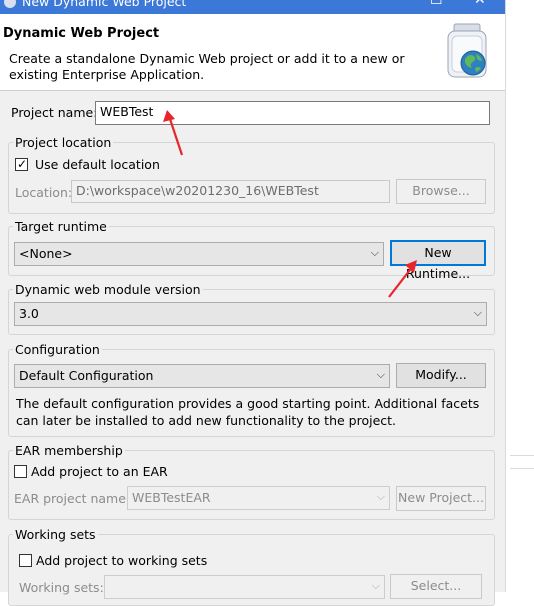  I want to click on project-name-input: WEBTest, so click(292, 113).